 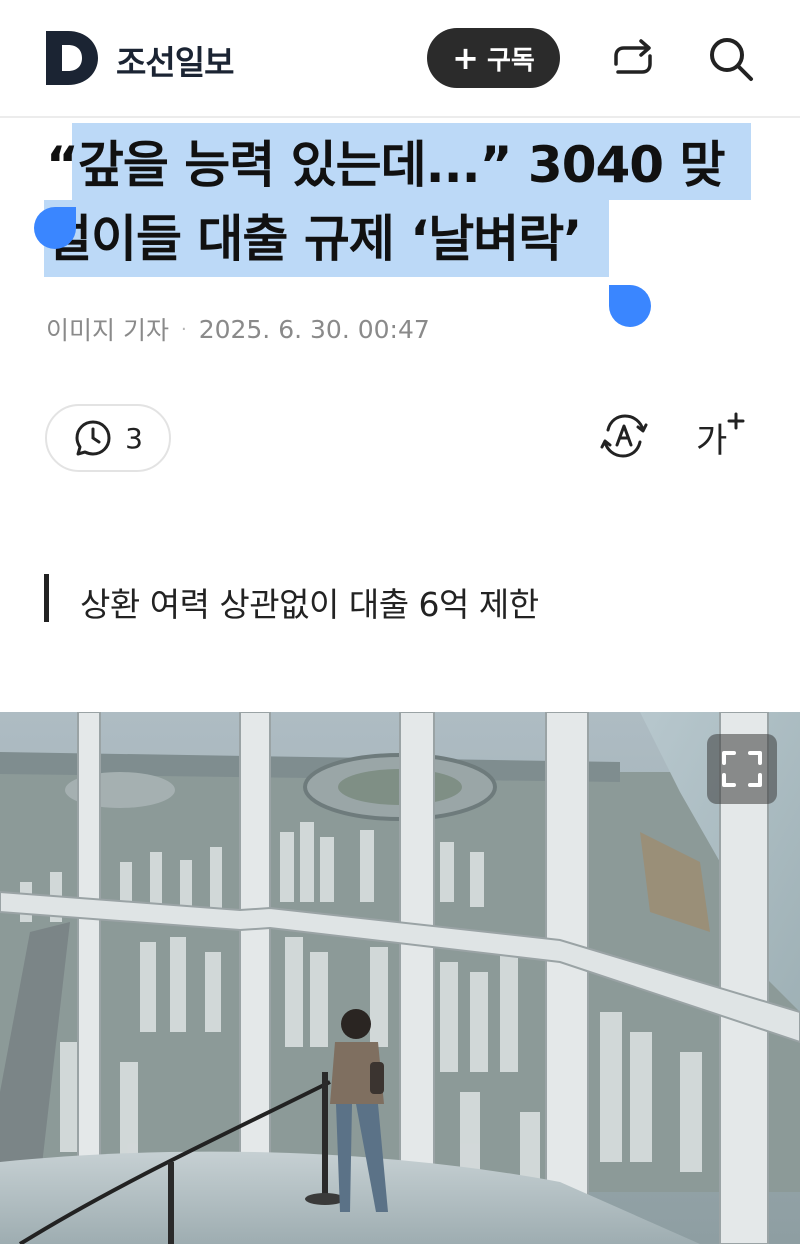 What do you see at coordinates (465, 58) in the screenshot?
I see `plus-icon: +` at bounding box center [465, 58].